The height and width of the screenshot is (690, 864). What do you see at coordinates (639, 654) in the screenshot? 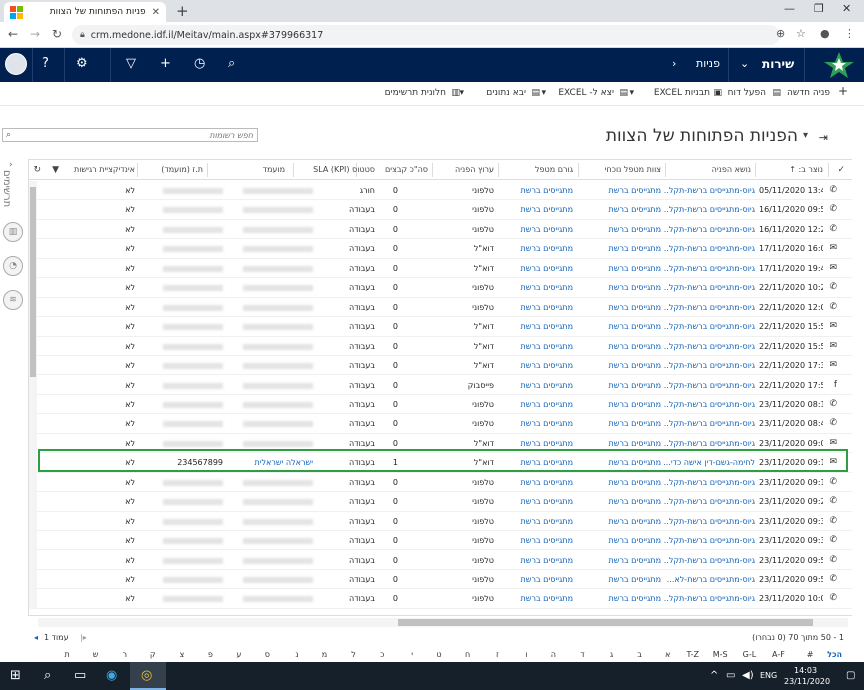
I see `alphabet-filter-letter: ב` at bounding box center [639, 654].